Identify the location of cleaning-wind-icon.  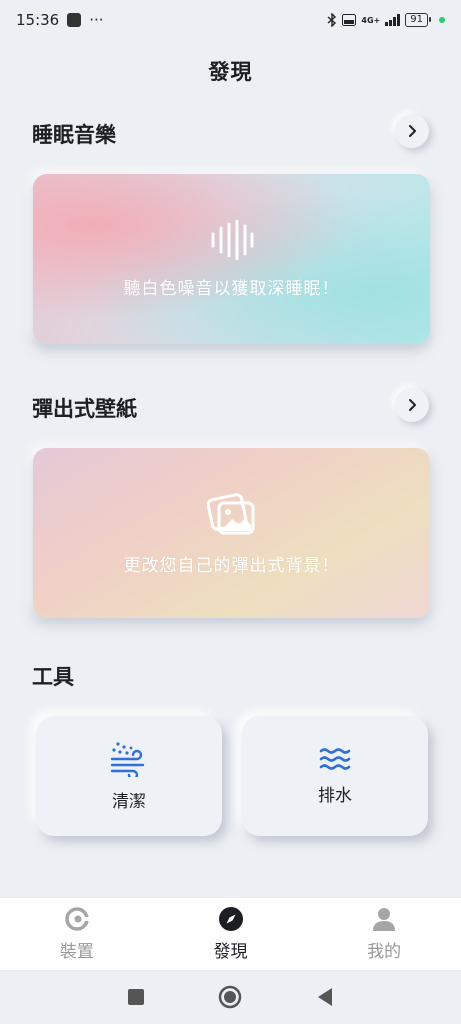
(127, 759).